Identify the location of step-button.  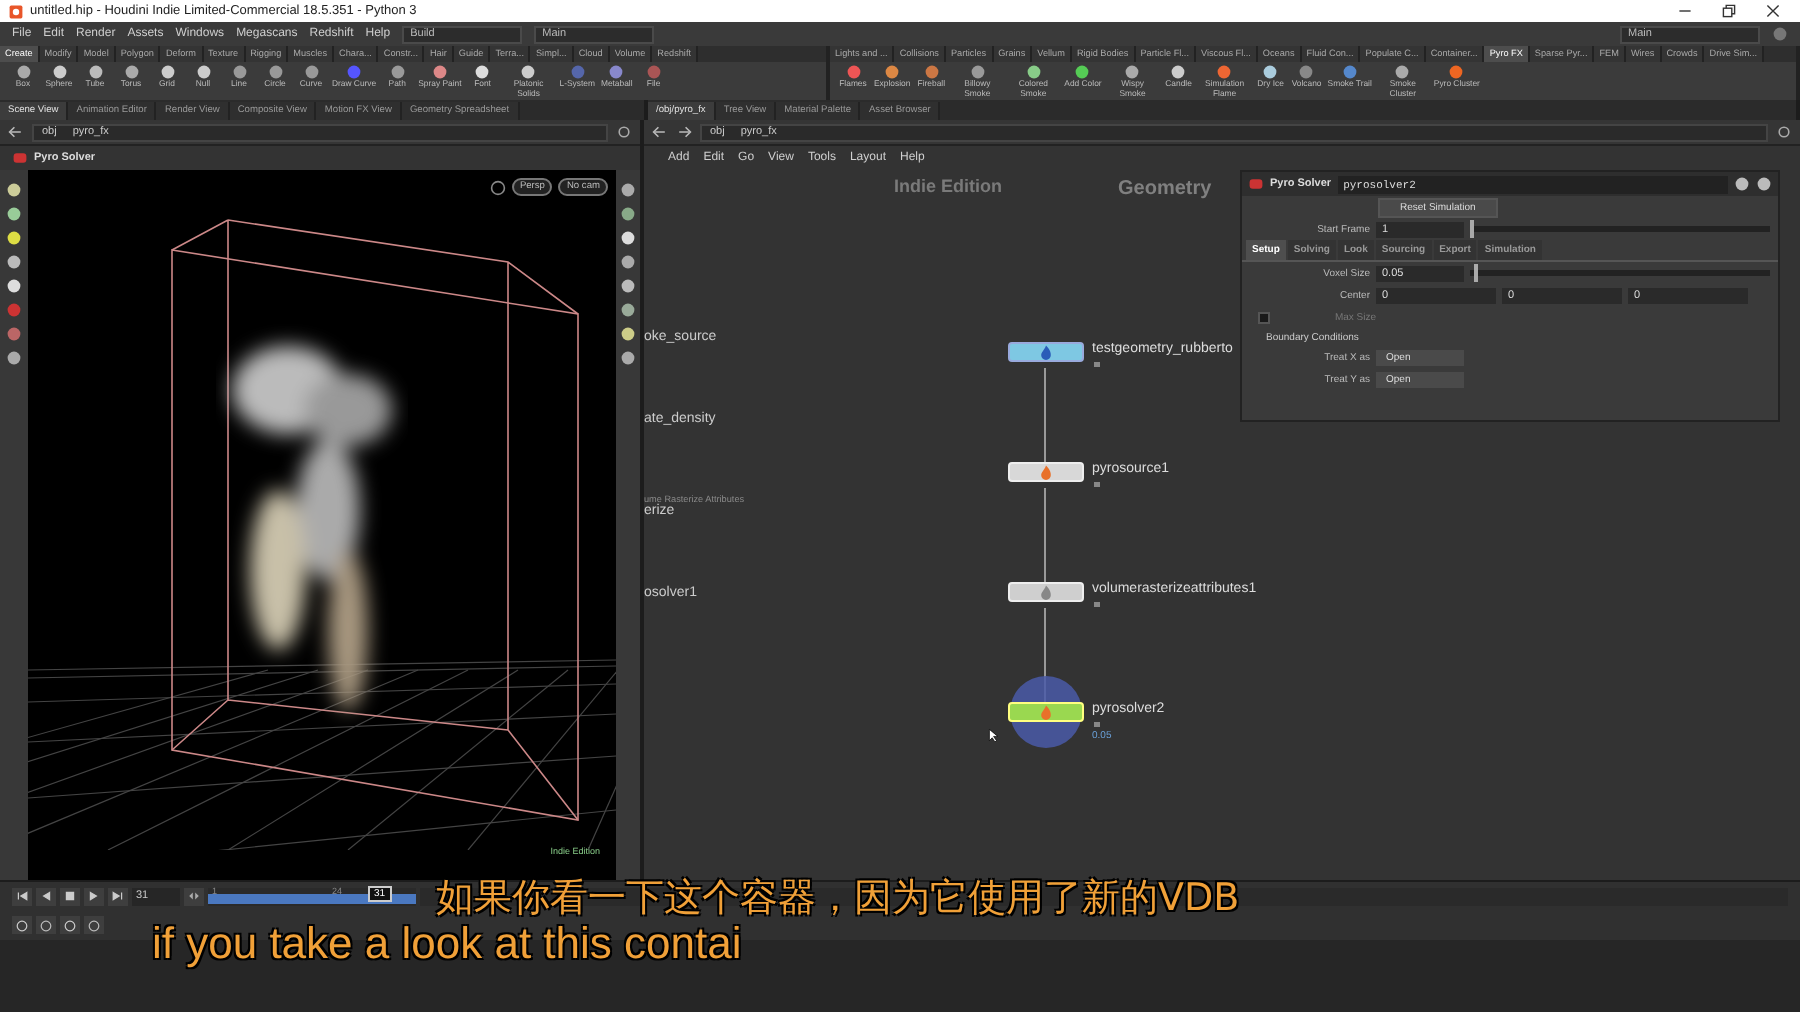
(194, 896).